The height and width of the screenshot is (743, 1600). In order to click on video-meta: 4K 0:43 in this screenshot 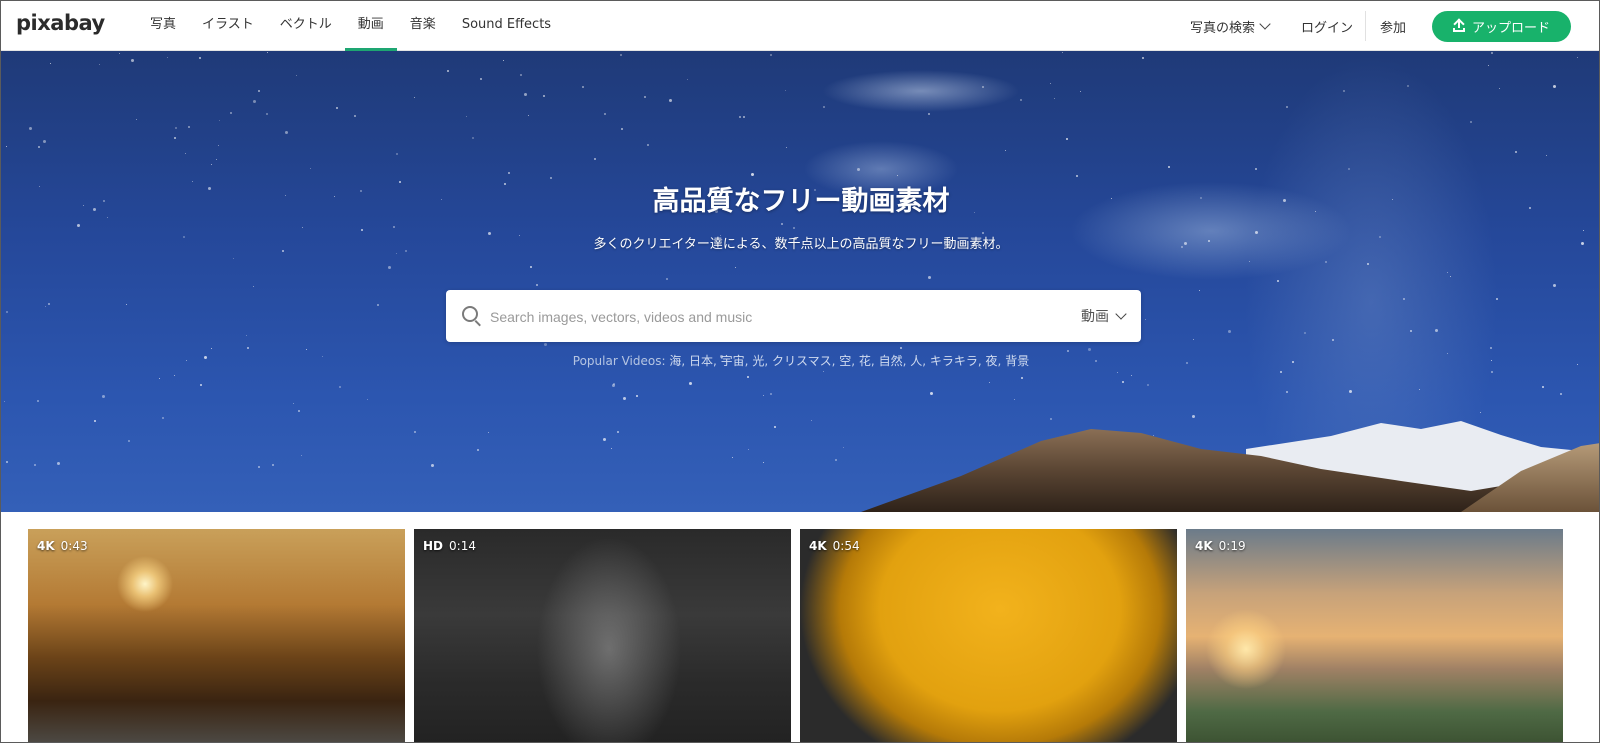, I will do `click(62, 546)`.